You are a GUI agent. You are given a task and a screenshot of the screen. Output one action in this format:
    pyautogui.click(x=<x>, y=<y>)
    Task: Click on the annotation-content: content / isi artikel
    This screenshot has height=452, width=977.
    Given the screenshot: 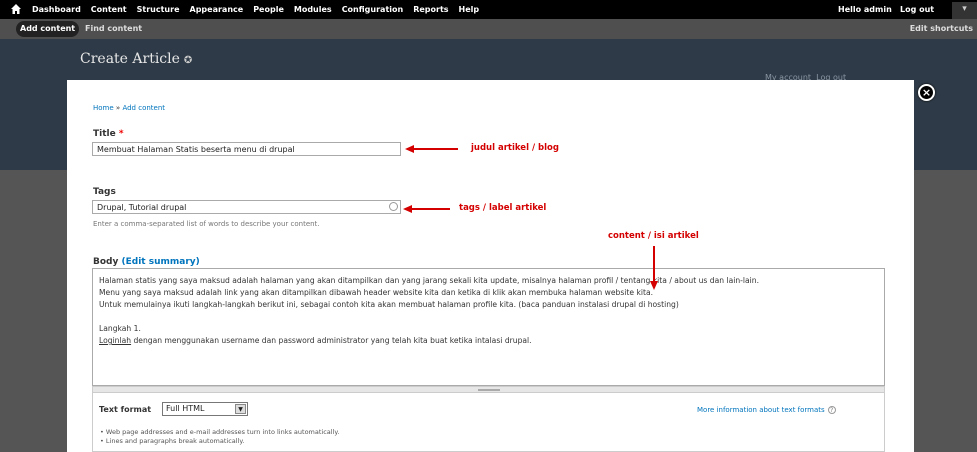 What is the action you would take?
    pyautogui.click(x=653, y=236)
    